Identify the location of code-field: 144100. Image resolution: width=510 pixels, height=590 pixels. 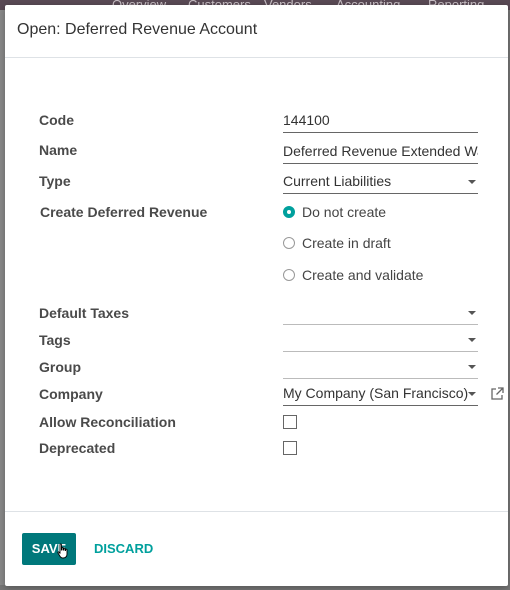
(380, 121).